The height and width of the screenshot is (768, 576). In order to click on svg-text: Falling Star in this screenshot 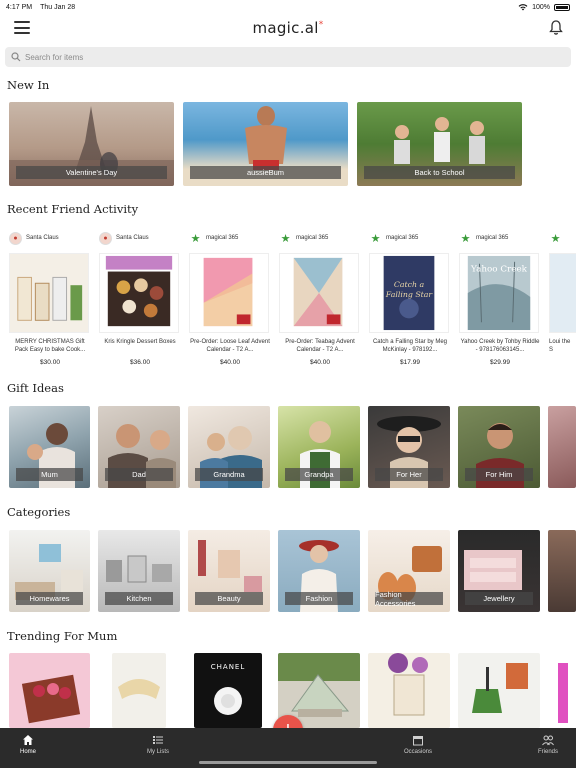, I will do `click(409, 294)`.